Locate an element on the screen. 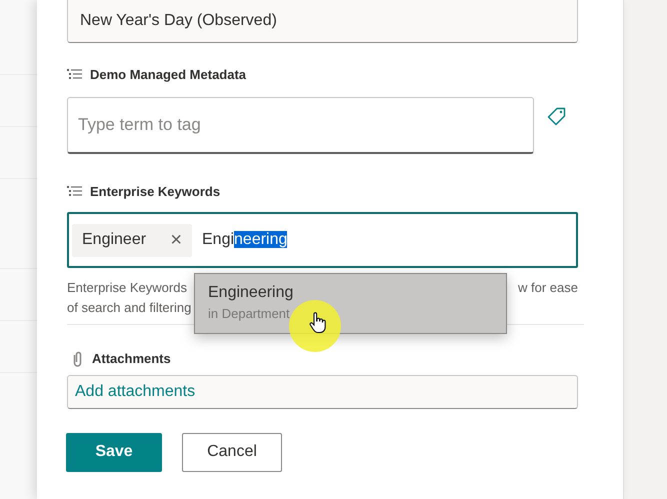 Image resolution: width=667 pixels, height=499 pixels. remove-button: × is located at coordinates (176, 240).